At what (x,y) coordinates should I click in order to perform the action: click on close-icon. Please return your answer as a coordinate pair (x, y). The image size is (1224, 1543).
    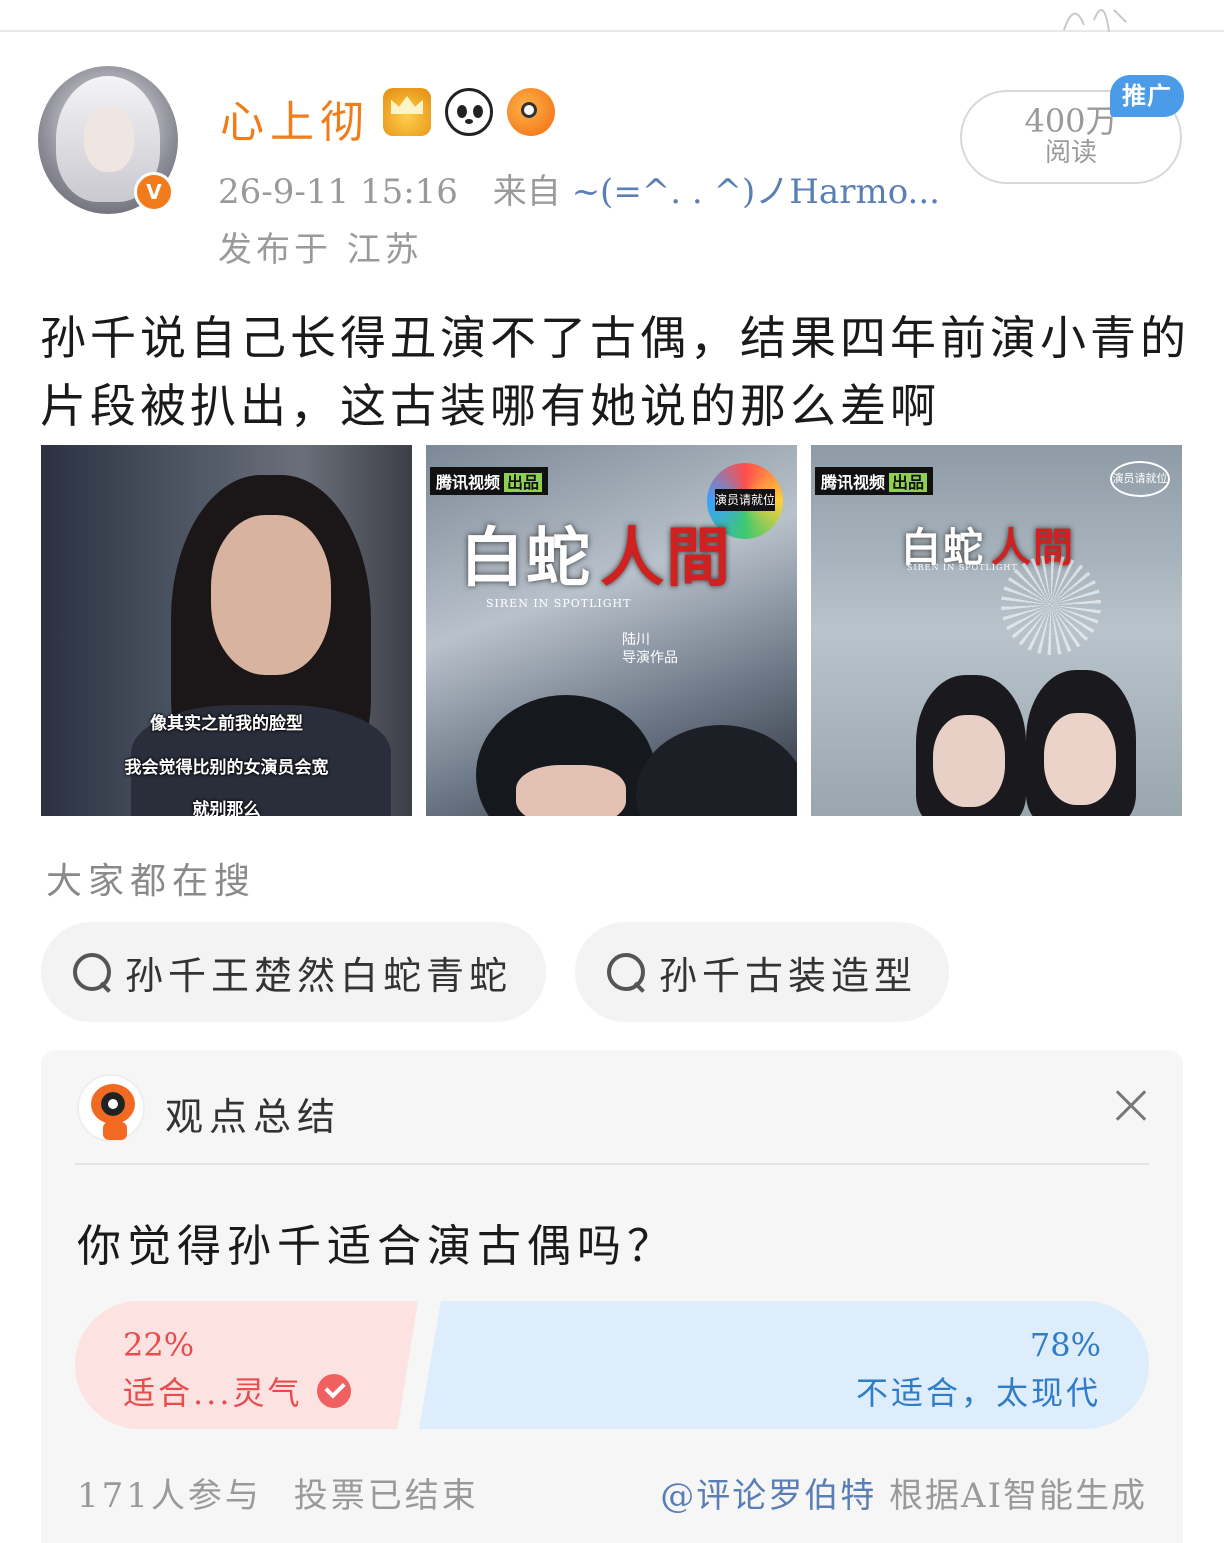
    Looking at the image, I should click on (1129, 1106).